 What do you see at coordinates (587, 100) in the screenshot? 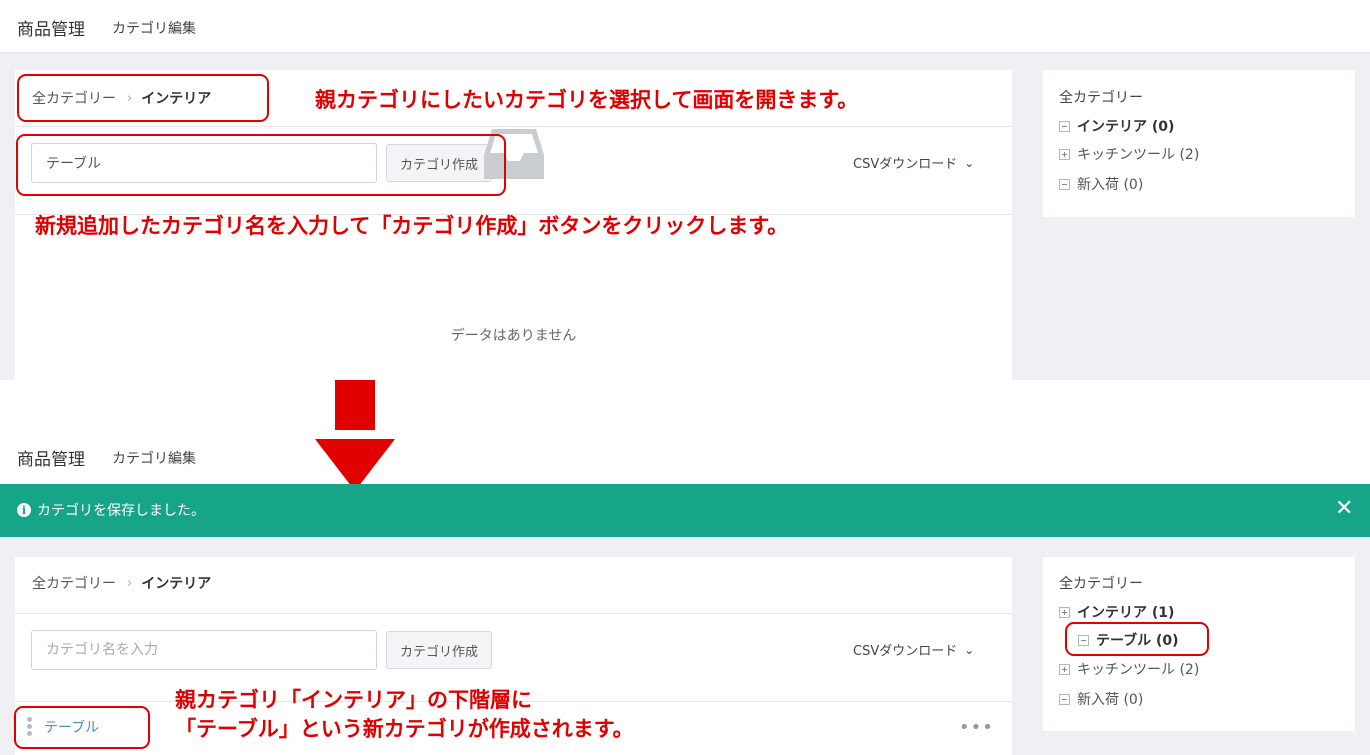
I see `annotation-text-1: 親カテゴリにしたいカテゴリを選択して画面を開きます。` at bounding box center [587, 100].